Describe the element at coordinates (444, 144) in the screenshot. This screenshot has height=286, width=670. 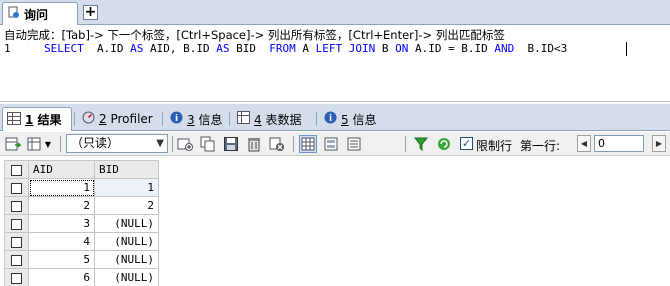
I see `refresh-icon` at that location.